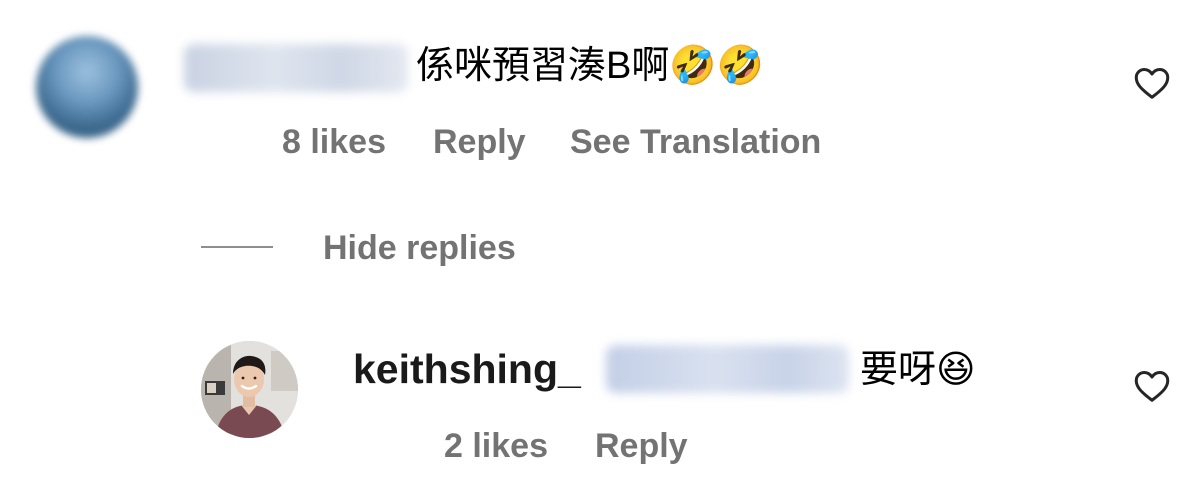 The height and width of the screenshot is (489, 1200). What do you see at coordinates (727, 369) in the screenshot?
I see `mentioned-username-blurred` at bounding box center [727, 369].